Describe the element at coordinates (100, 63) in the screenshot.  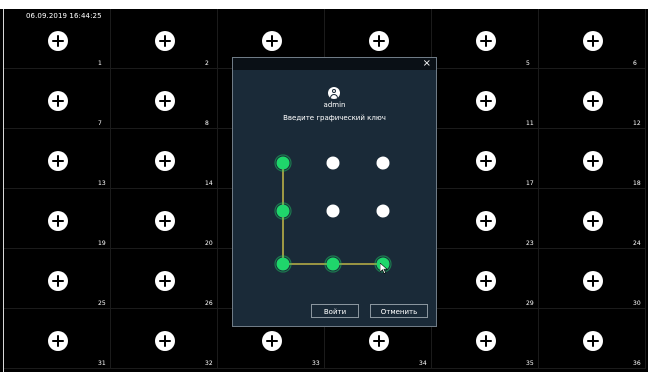
I see `channel-number: 1` at that location.